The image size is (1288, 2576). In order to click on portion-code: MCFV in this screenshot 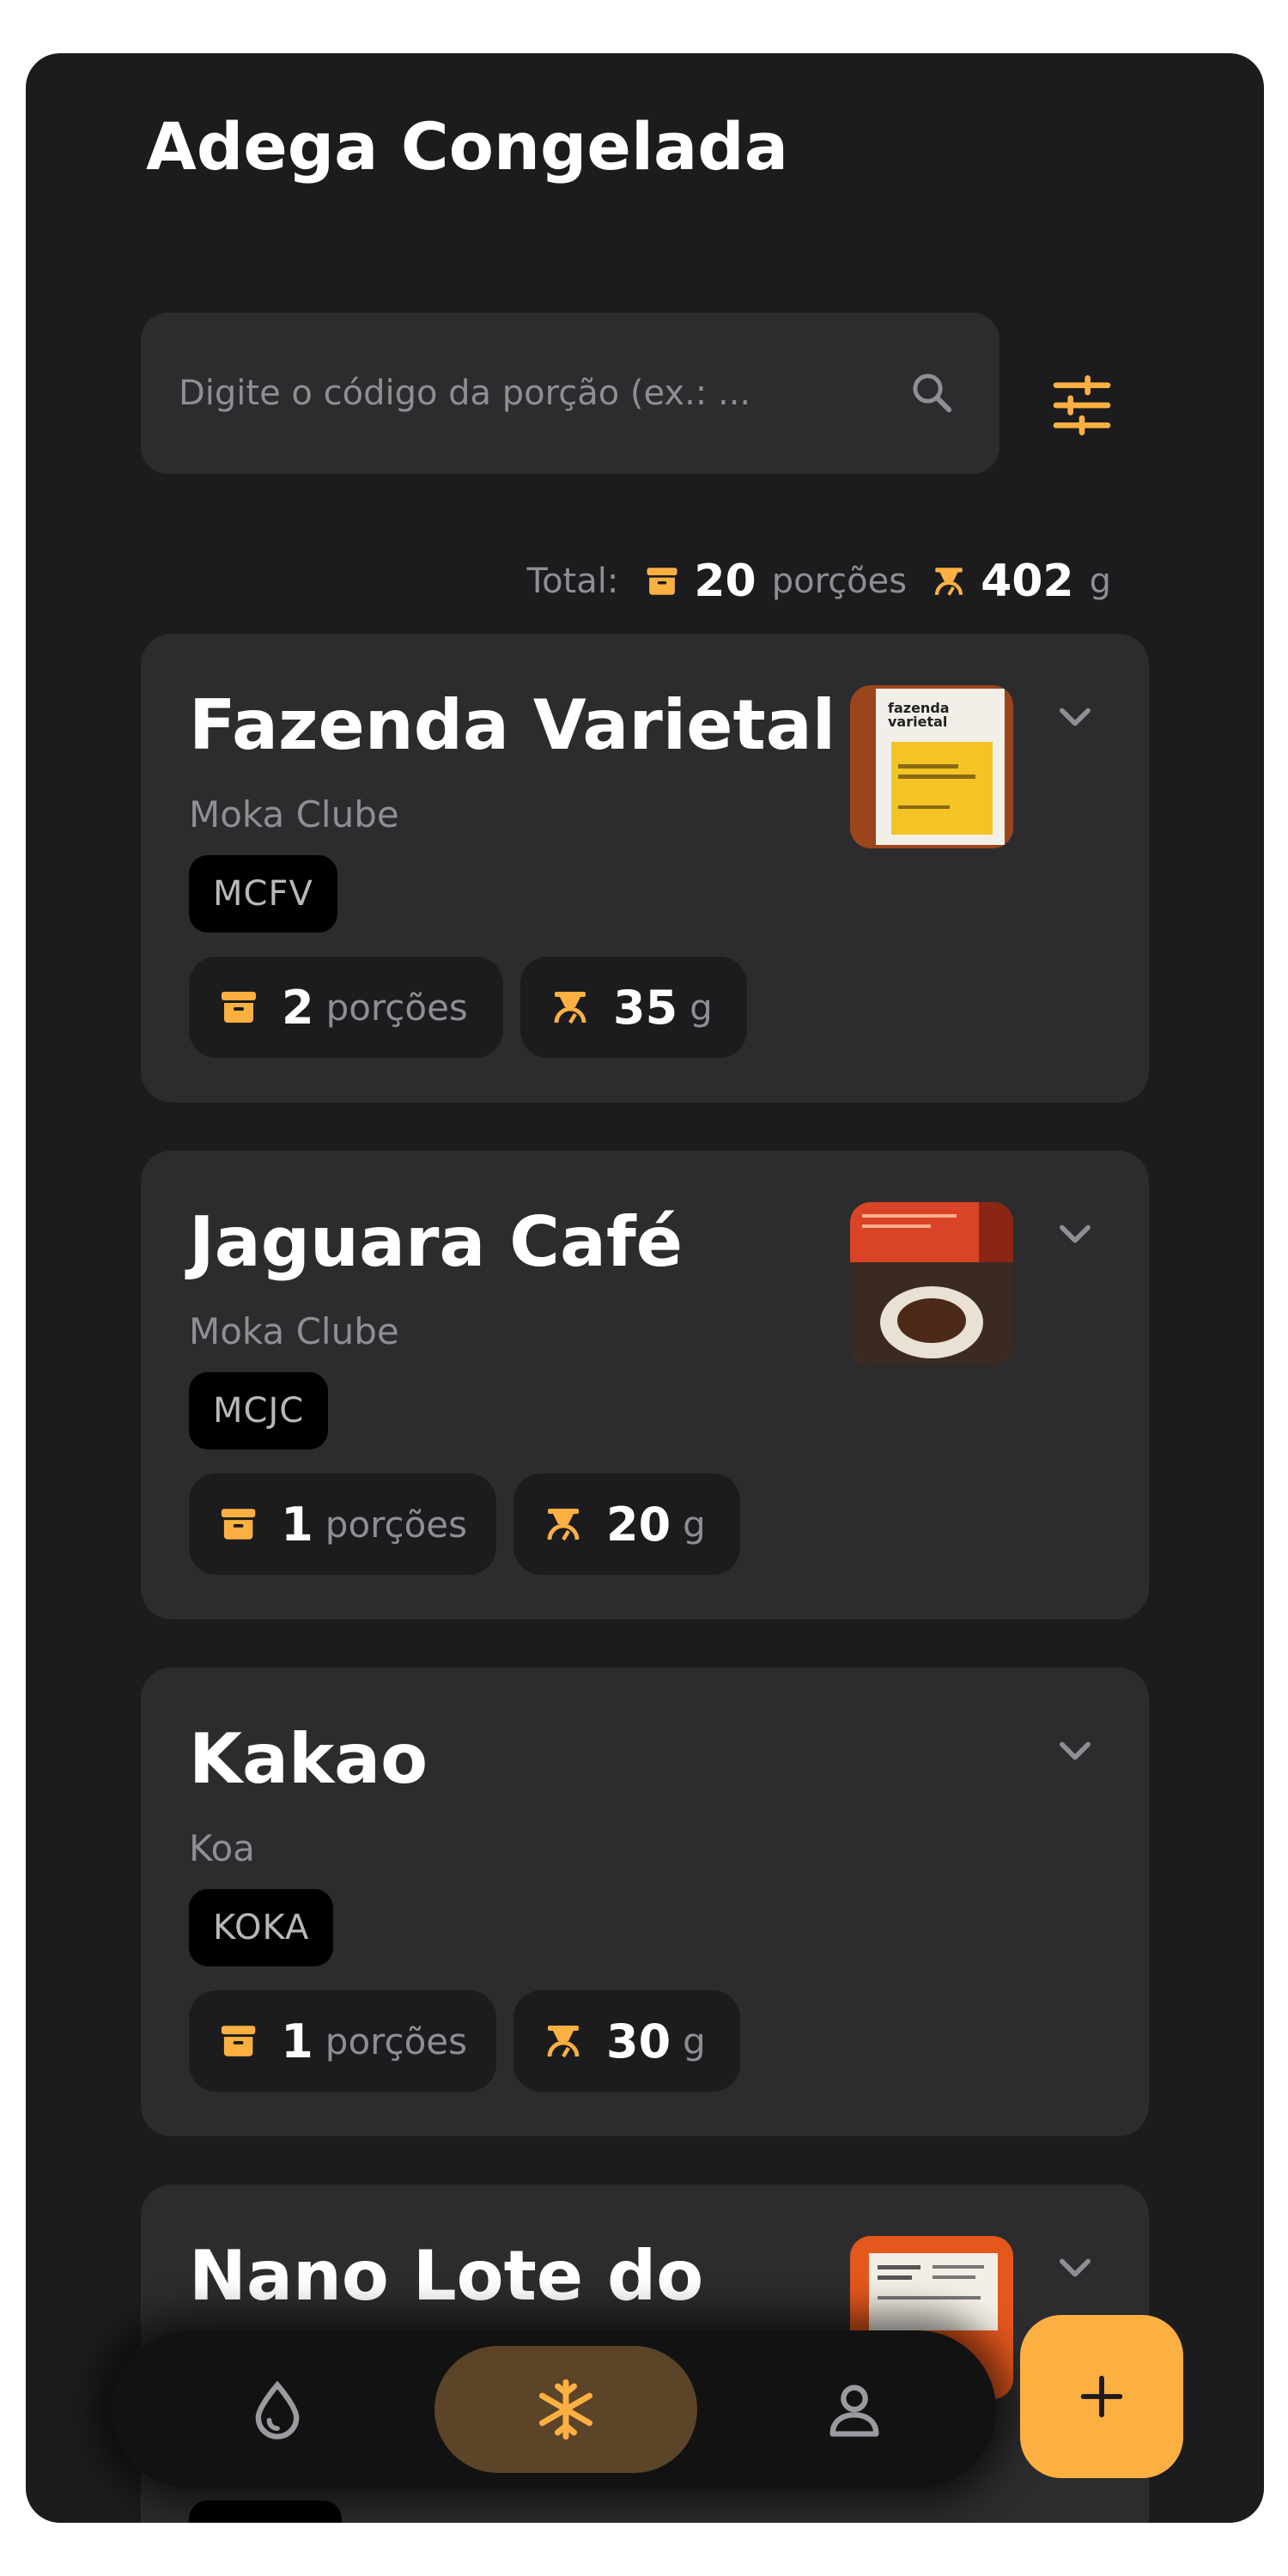, I will do `click(263, 894)`.